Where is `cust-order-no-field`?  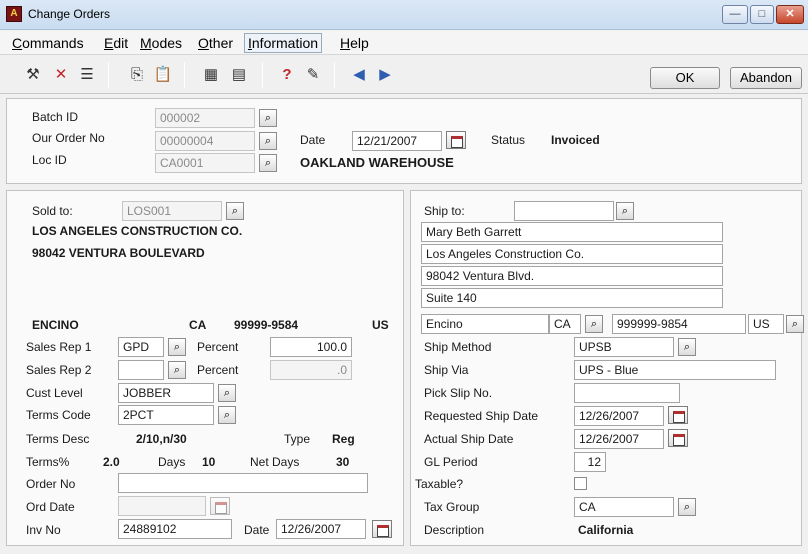
cust-order-no-field is located at coordinates (243, 483).